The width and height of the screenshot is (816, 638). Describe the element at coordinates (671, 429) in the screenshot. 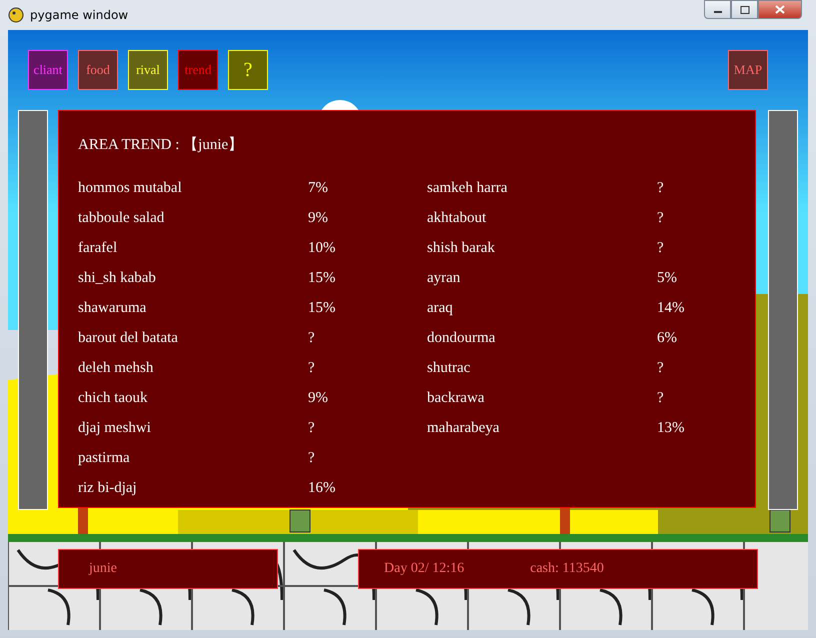

I see `trend-value: 13%` at that location.